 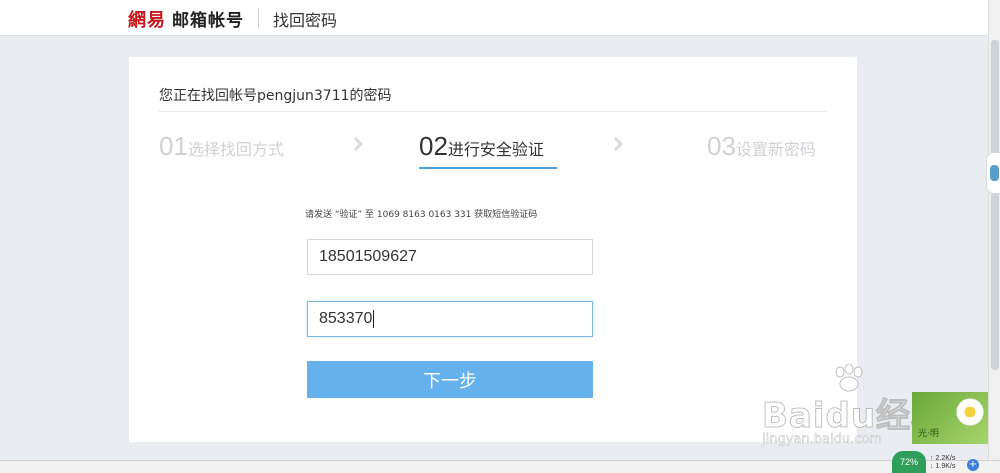 I want to click on network-speed-ball: 72%, so click(x=909, y=462).